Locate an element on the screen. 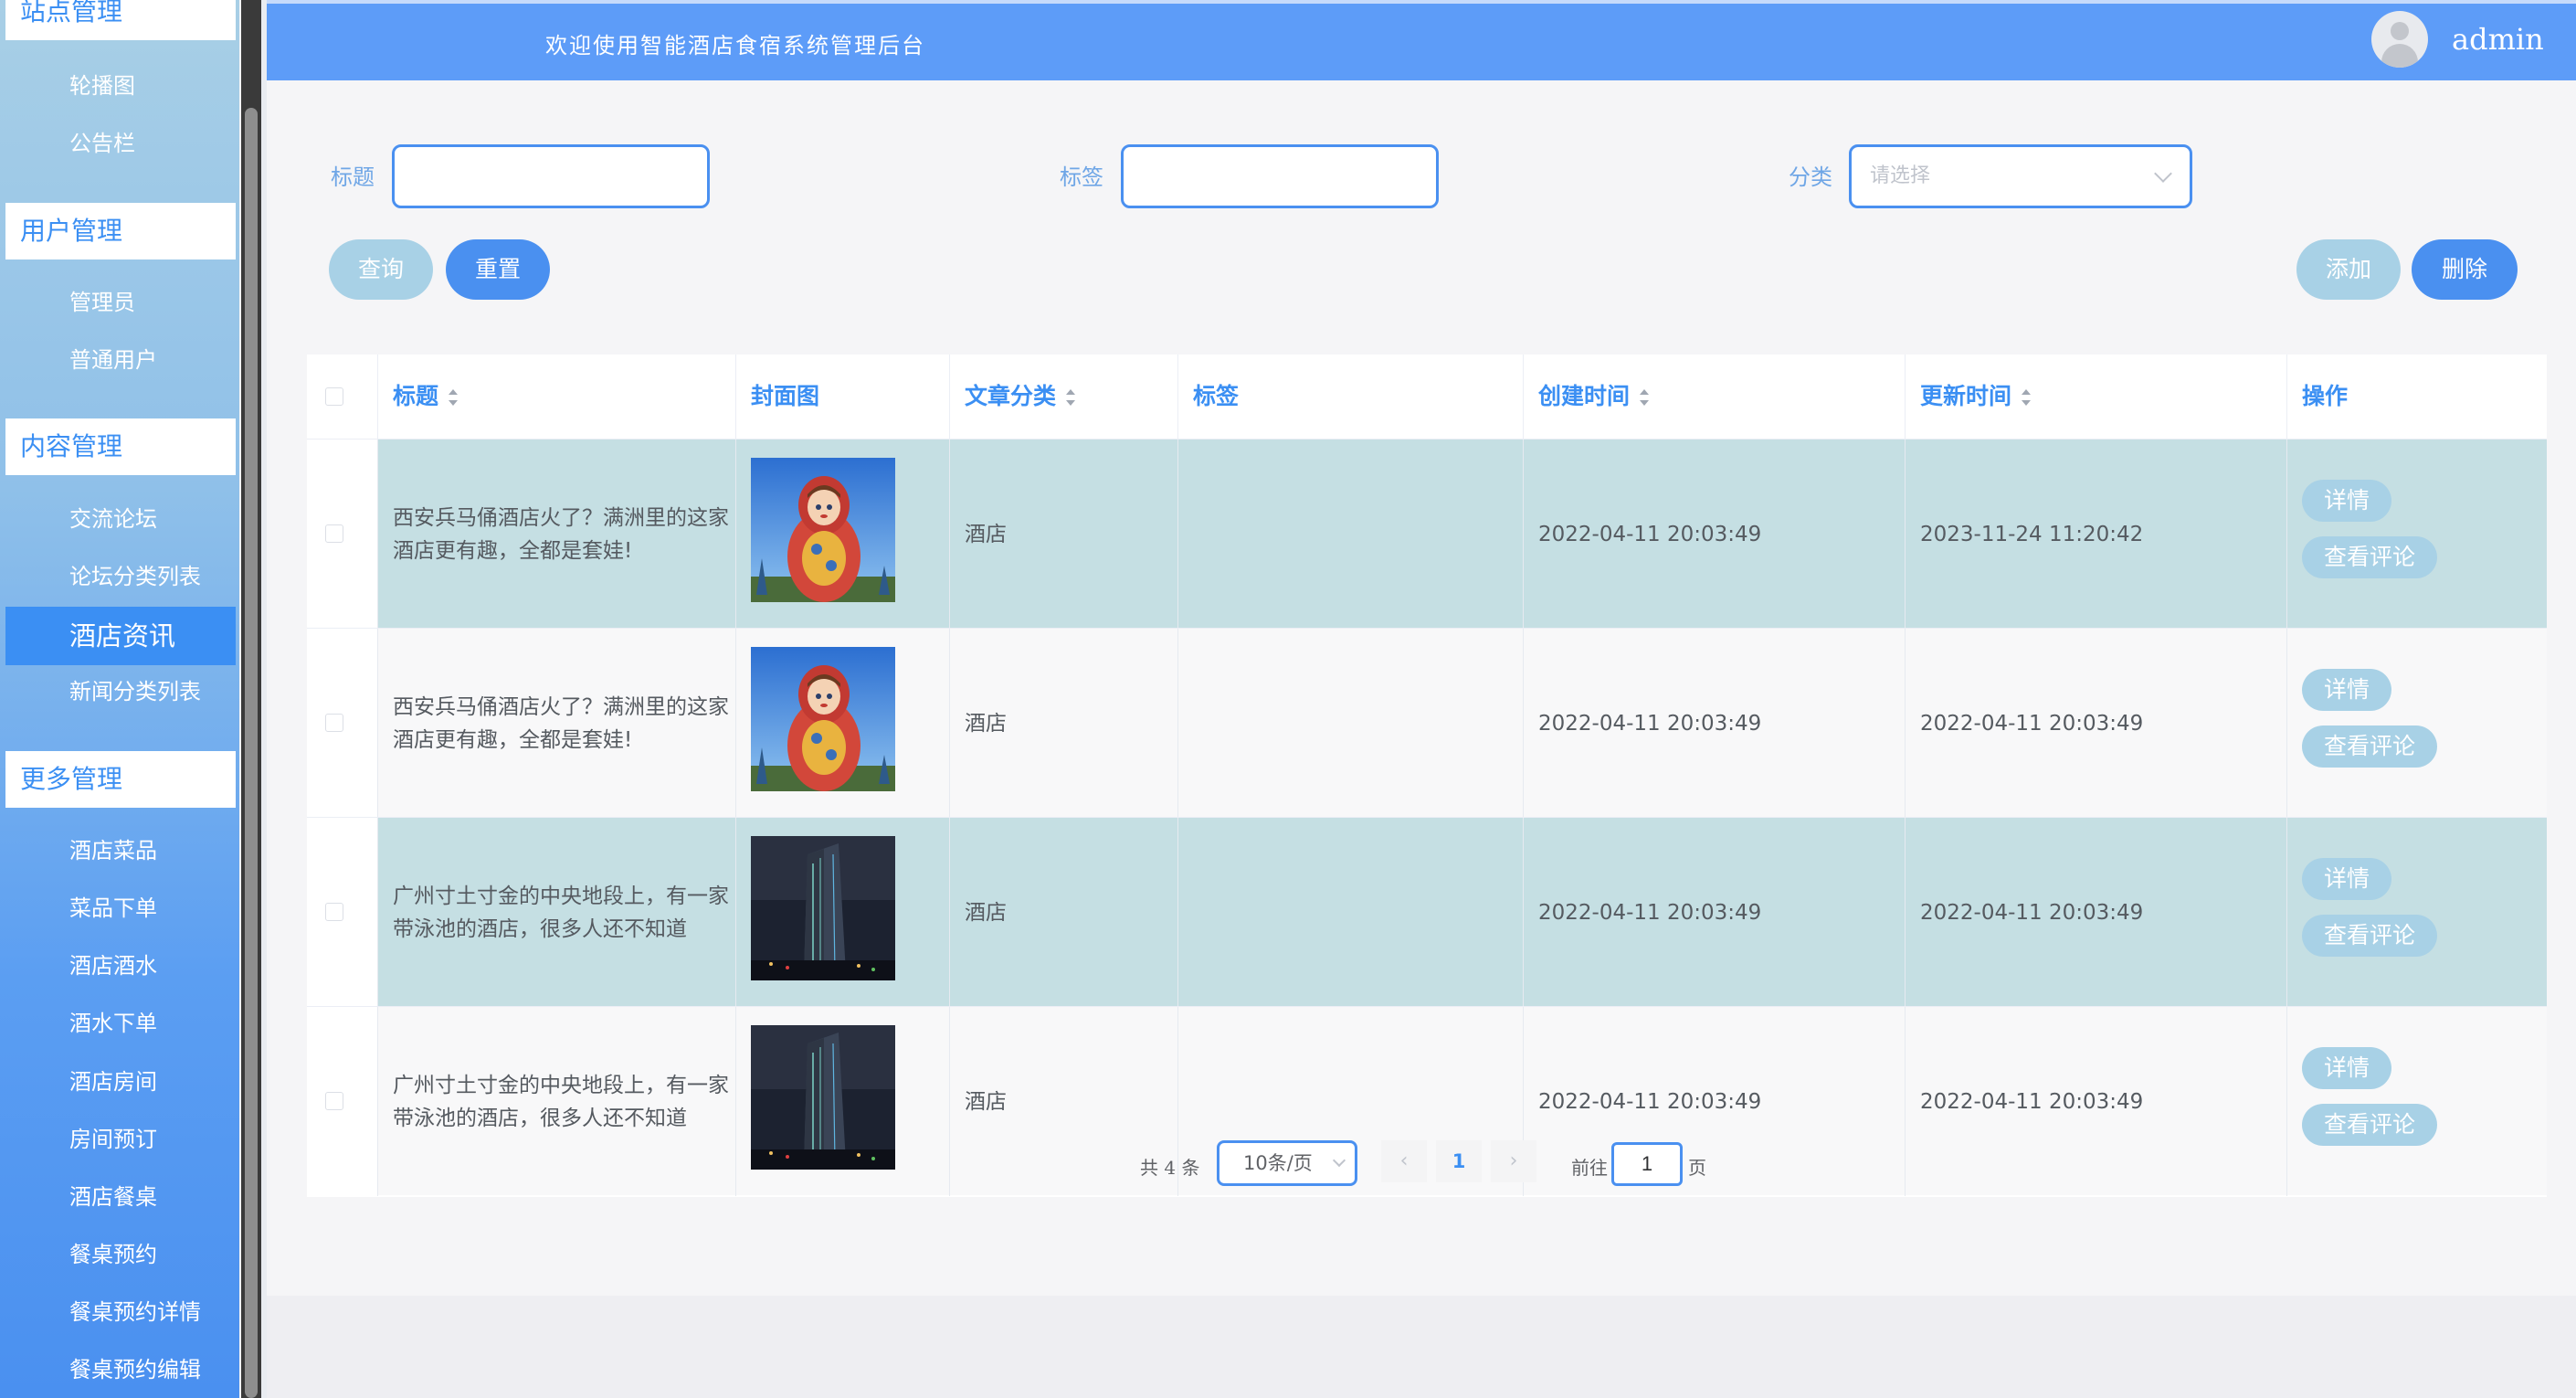  header-title: 欢迎使用智能酒店食宿系统管理后台 is located at coordinates (735, 45).